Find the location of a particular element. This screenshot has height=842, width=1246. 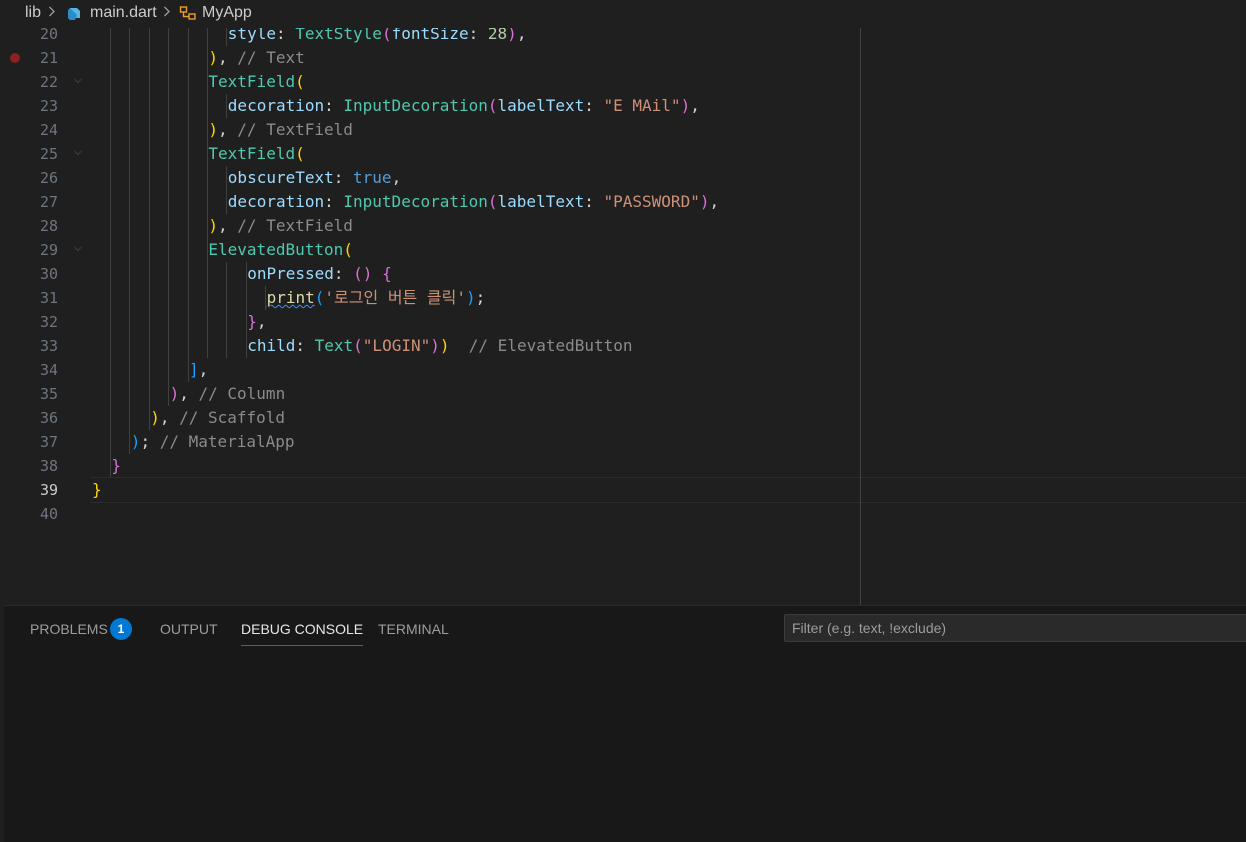

code-line: 35), // Column is located at coordinates (625, 394).